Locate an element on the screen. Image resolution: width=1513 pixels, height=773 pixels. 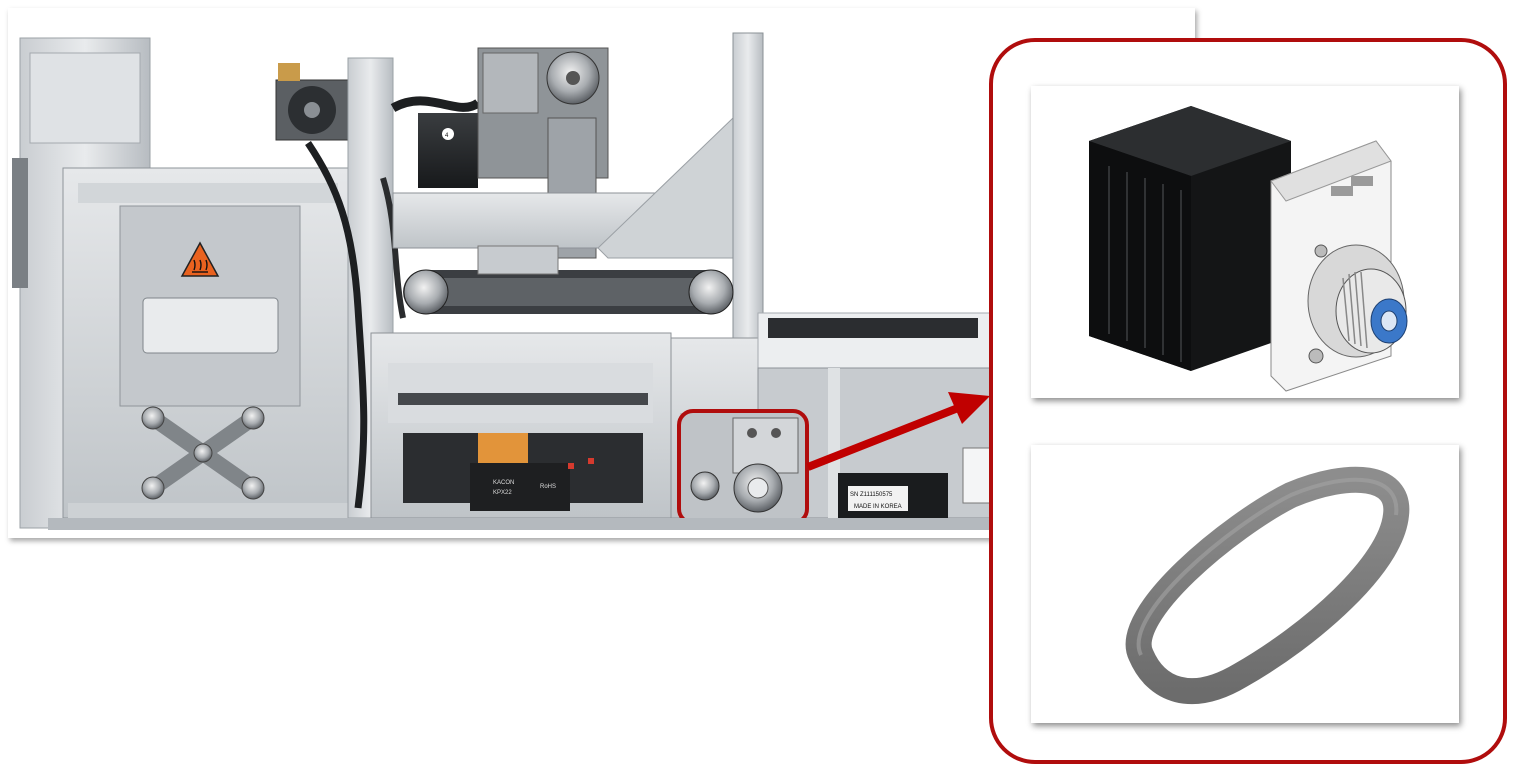
belt-icon is located at coordinates (1267, 585).